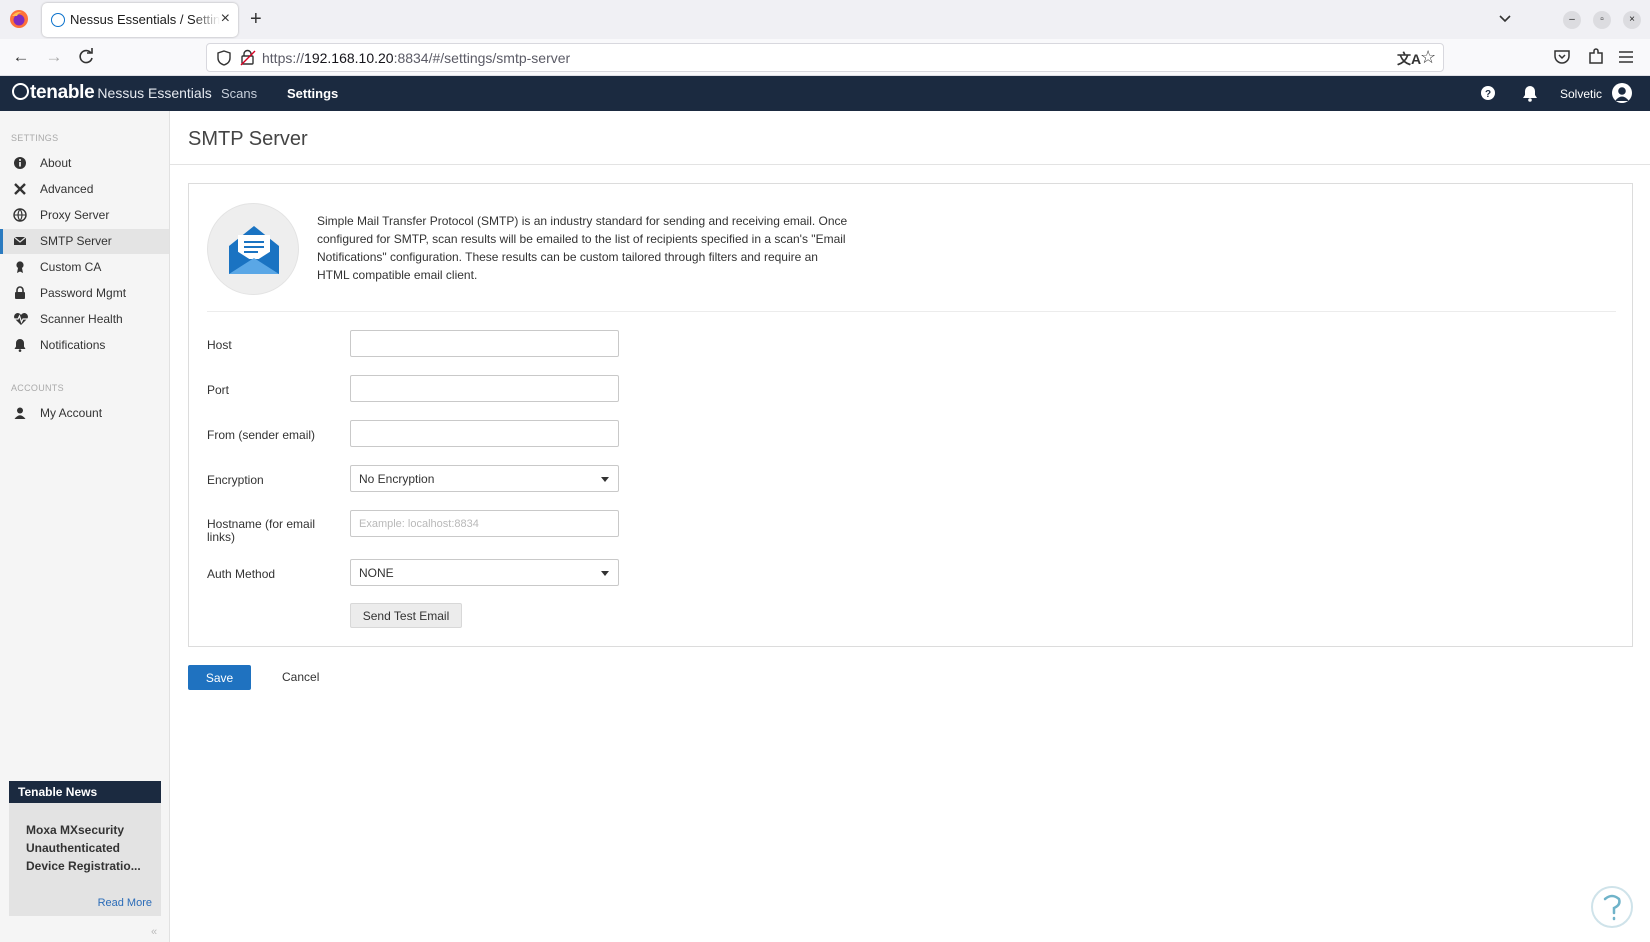  I want to click on sidebar-item-label: About, so click(56, 163).